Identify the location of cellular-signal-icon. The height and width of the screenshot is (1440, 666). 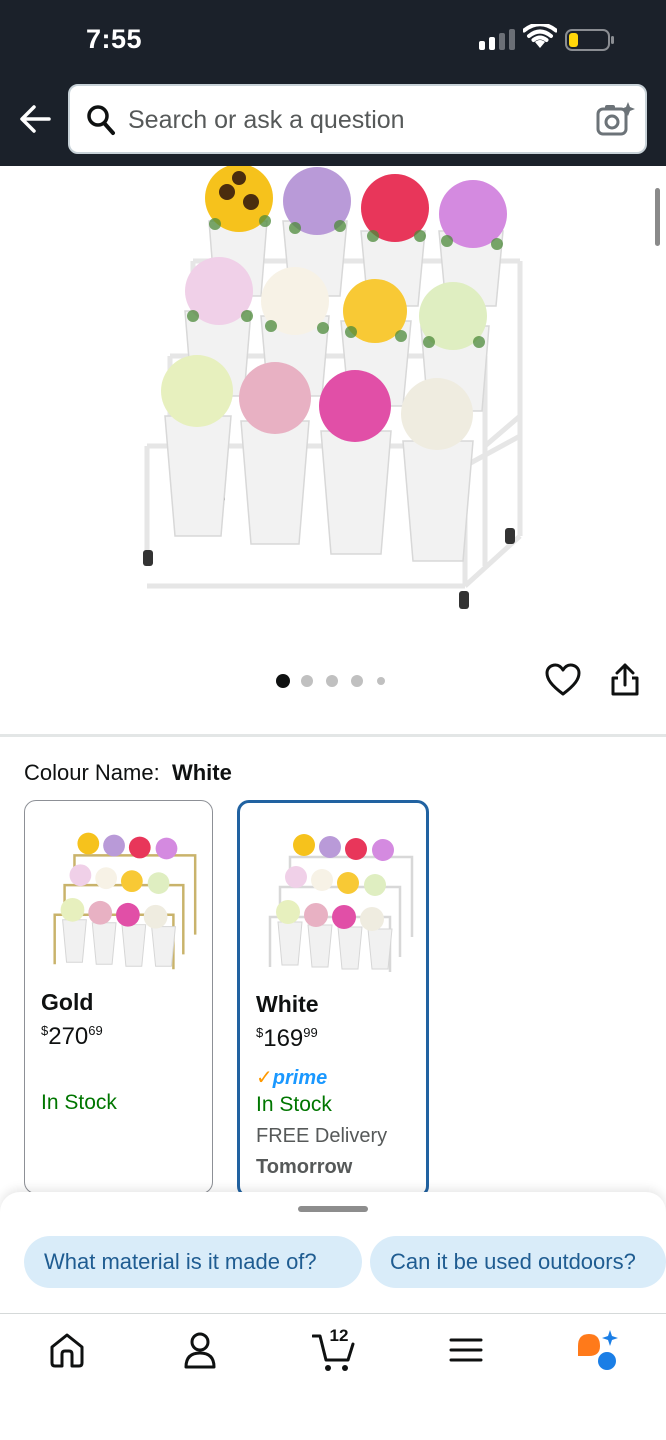
(497, 39).